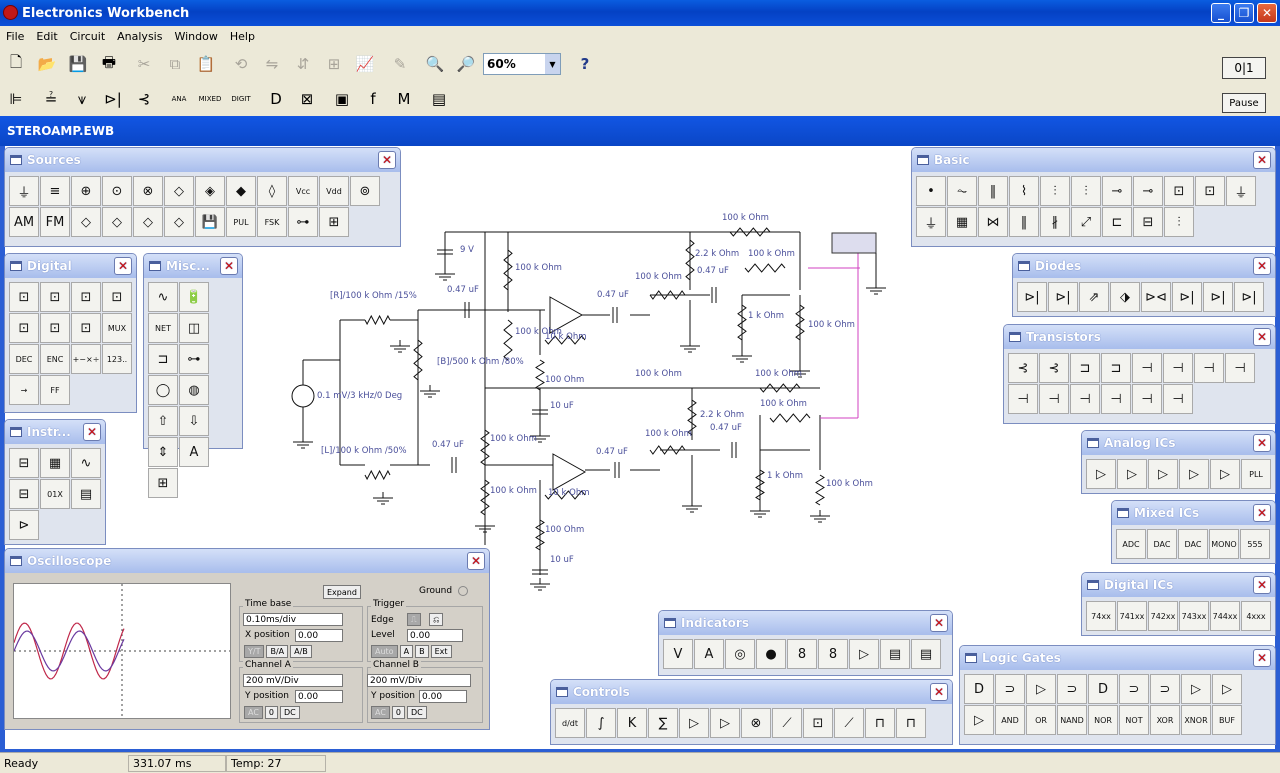 This screenshot has height=773, width=1280. Describe the element at coordinates (307, 99) in the screenshot. I see `digital-bin-icon: ⊠` at that location.